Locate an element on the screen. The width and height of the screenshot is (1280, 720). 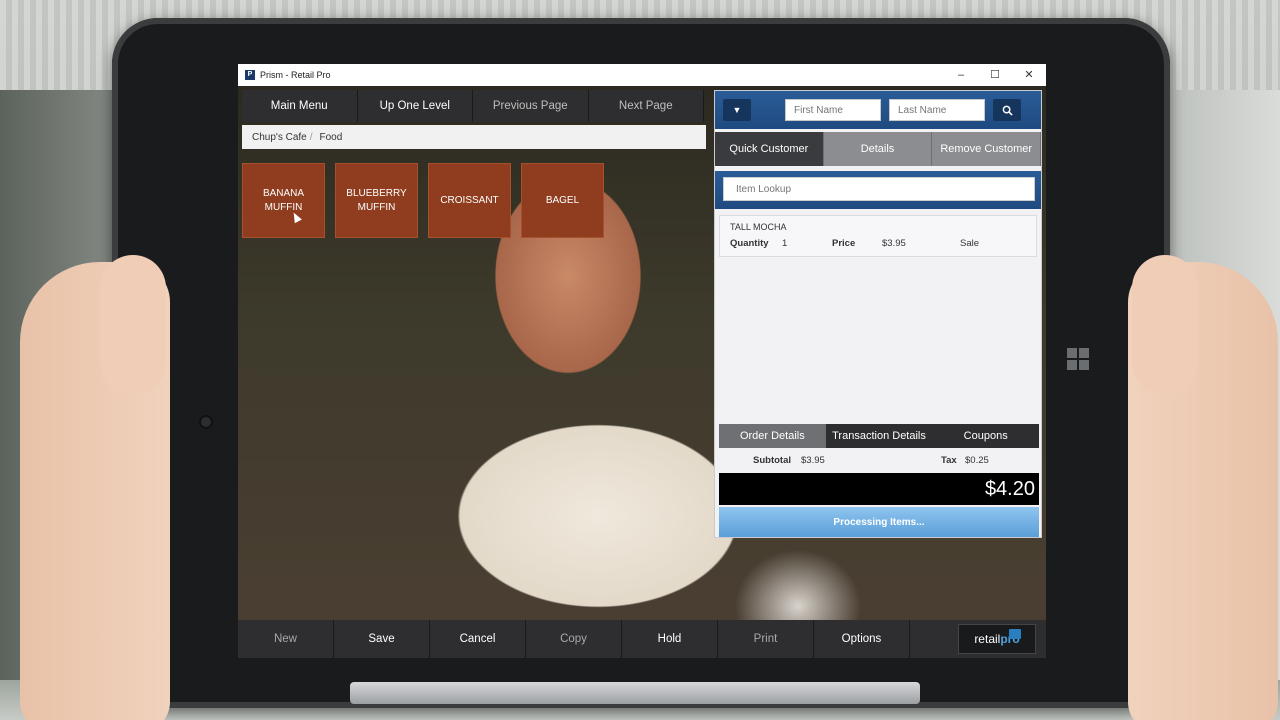
tile-label: BLUEBERRY is located at coordinates (376, 193).